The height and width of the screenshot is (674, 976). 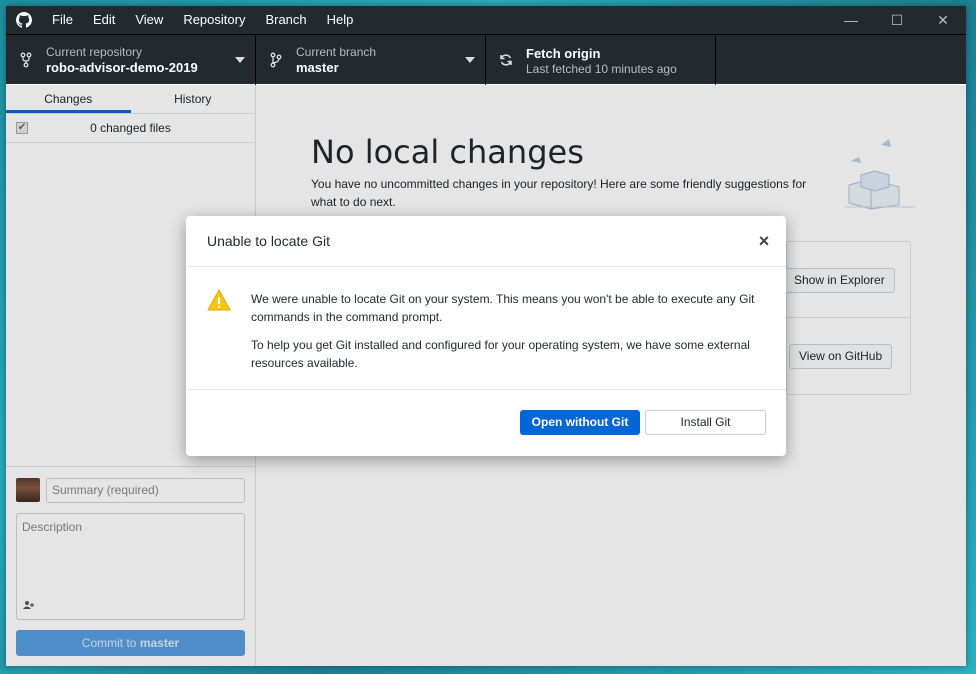 What do you see at coordinates (317, 67) in the screenshot?
I see `branch-name: master` at bounding box center [317, 67].